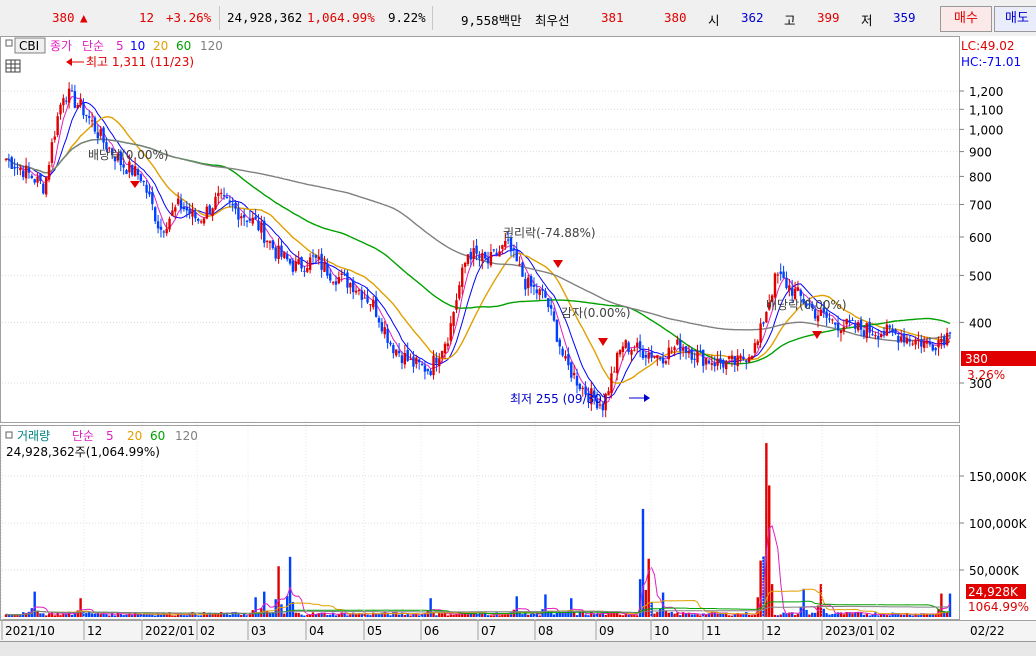 The image size is (1036, 656). What do you see at coordinates (63, 17) in the screenshot?
I see `current-price: 380` at bounding box center [63, 17].